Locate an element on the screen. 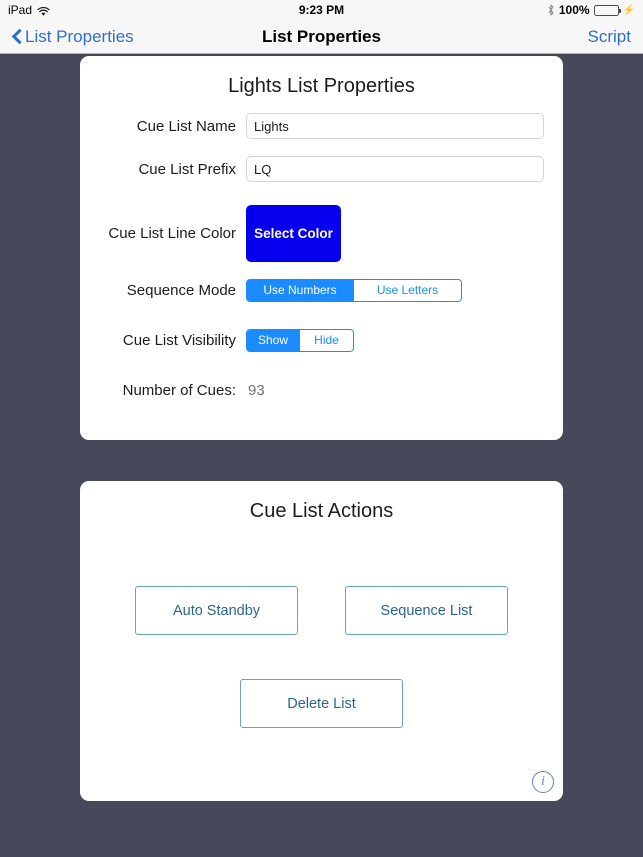  bluetooth-icon is located at coordinates (551, 10).